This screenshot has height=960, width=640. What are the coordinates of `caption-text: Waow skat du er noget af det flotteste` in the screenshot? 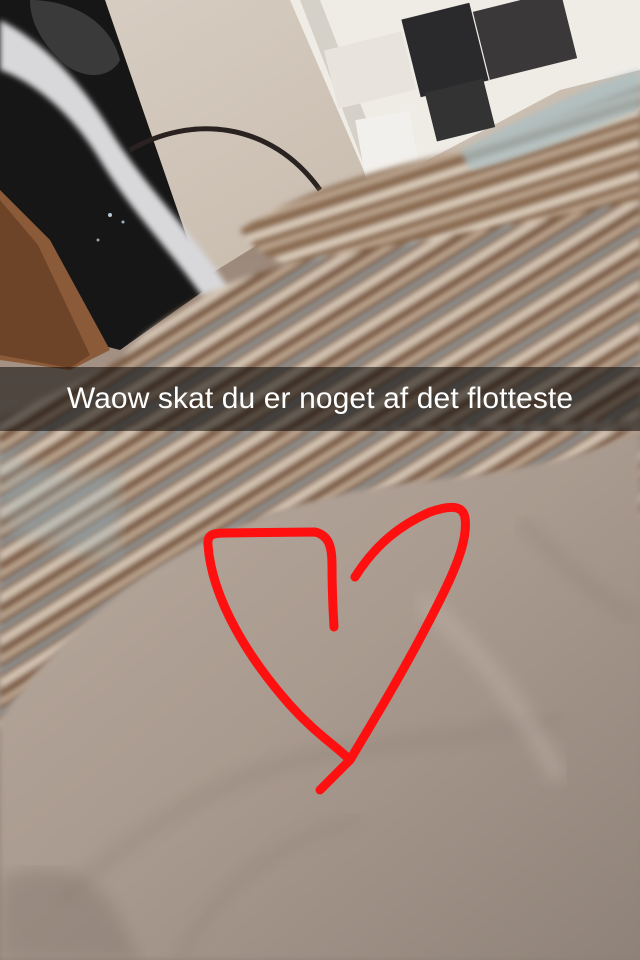 It's located at (320, 398).